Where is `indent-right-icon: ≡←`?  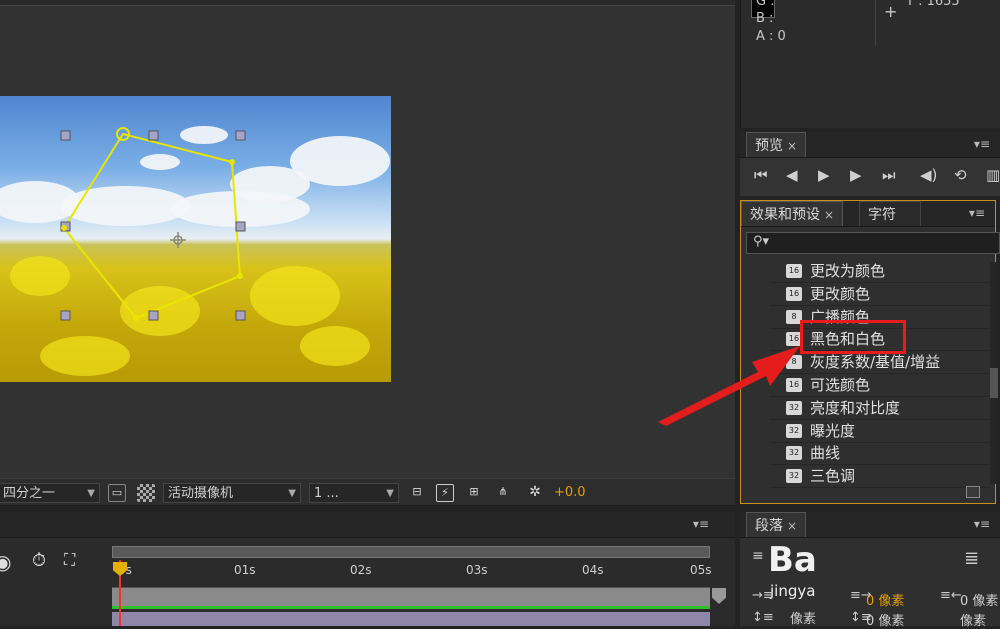
indent-right-icon: ≡← is located at coordinates (951, 595).